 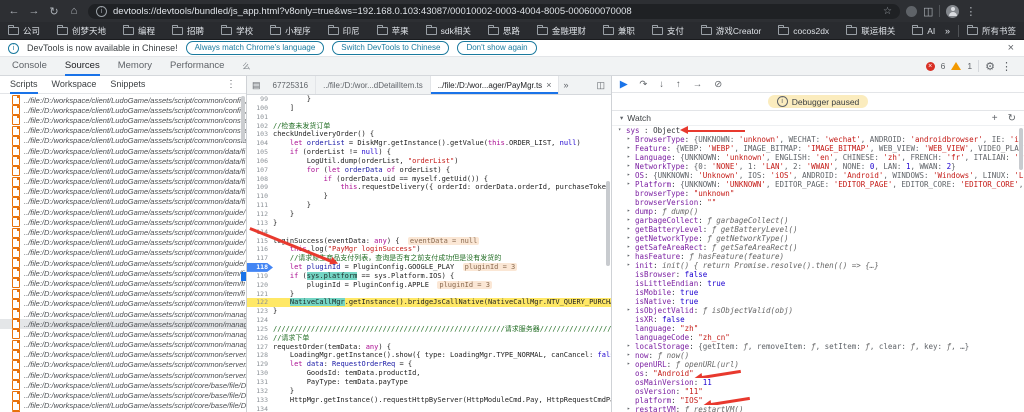 I want to click on site-info-icon: i, so click(x=101, y=11).